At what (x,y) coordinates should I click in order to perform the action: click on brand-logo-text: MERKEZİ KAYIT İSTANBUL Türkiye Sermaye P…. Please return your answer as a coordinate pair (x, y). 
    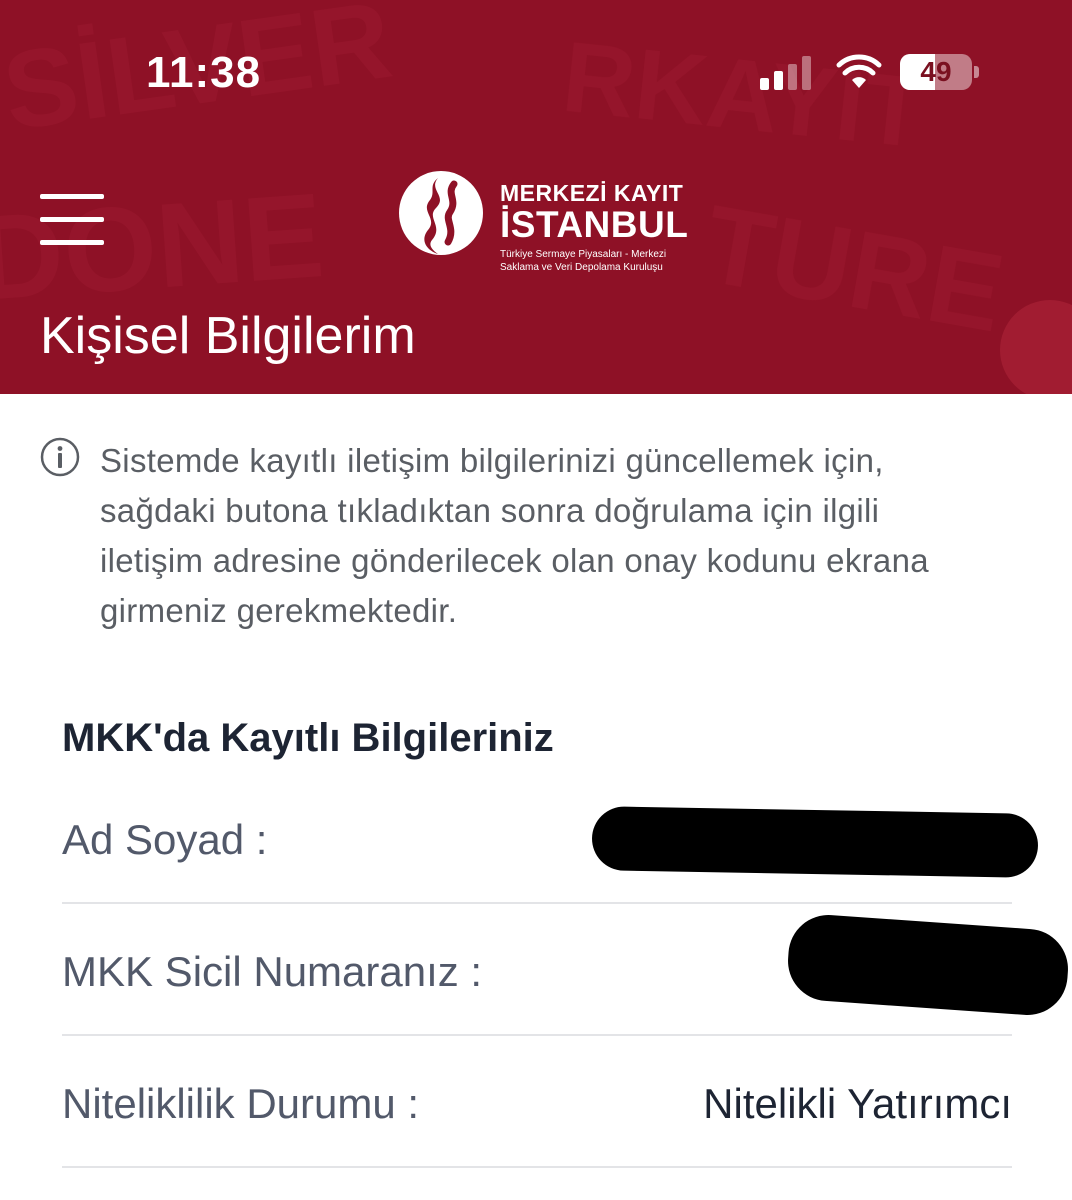
    Looking at the image, I should click on (600, 227).